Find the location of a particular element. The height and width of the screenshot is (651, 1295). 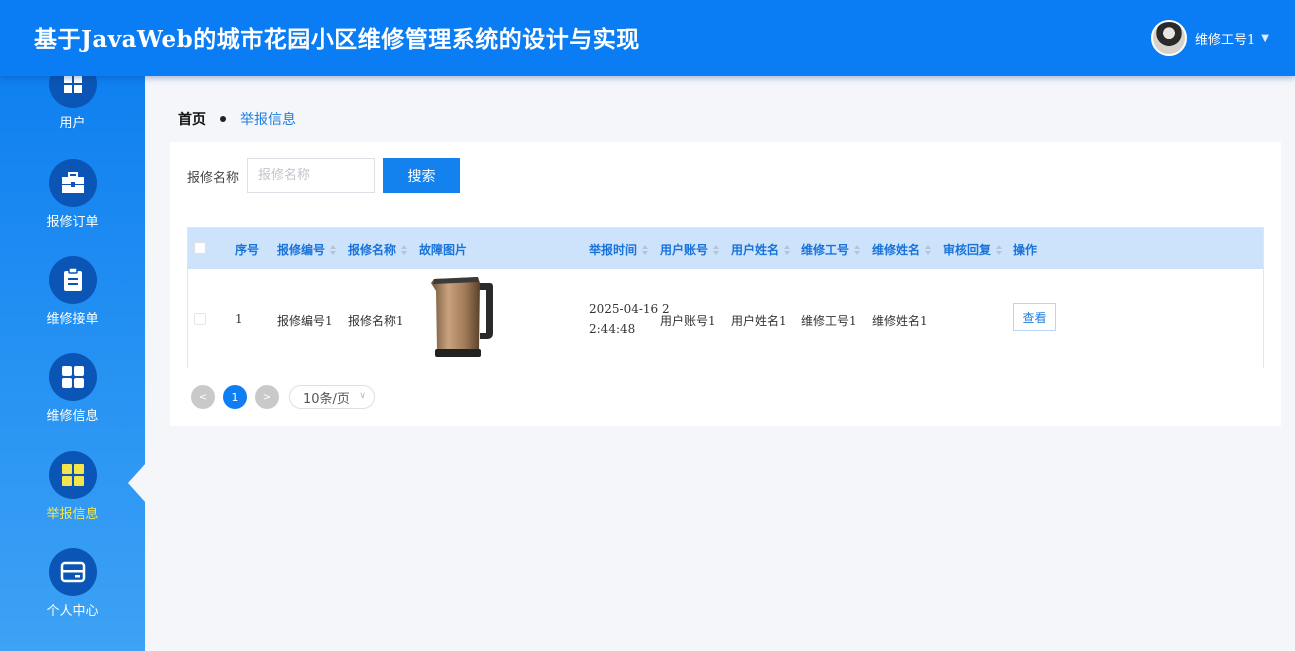

column-header-worker-no: 维修工号 is located at coordinates (831, 249).